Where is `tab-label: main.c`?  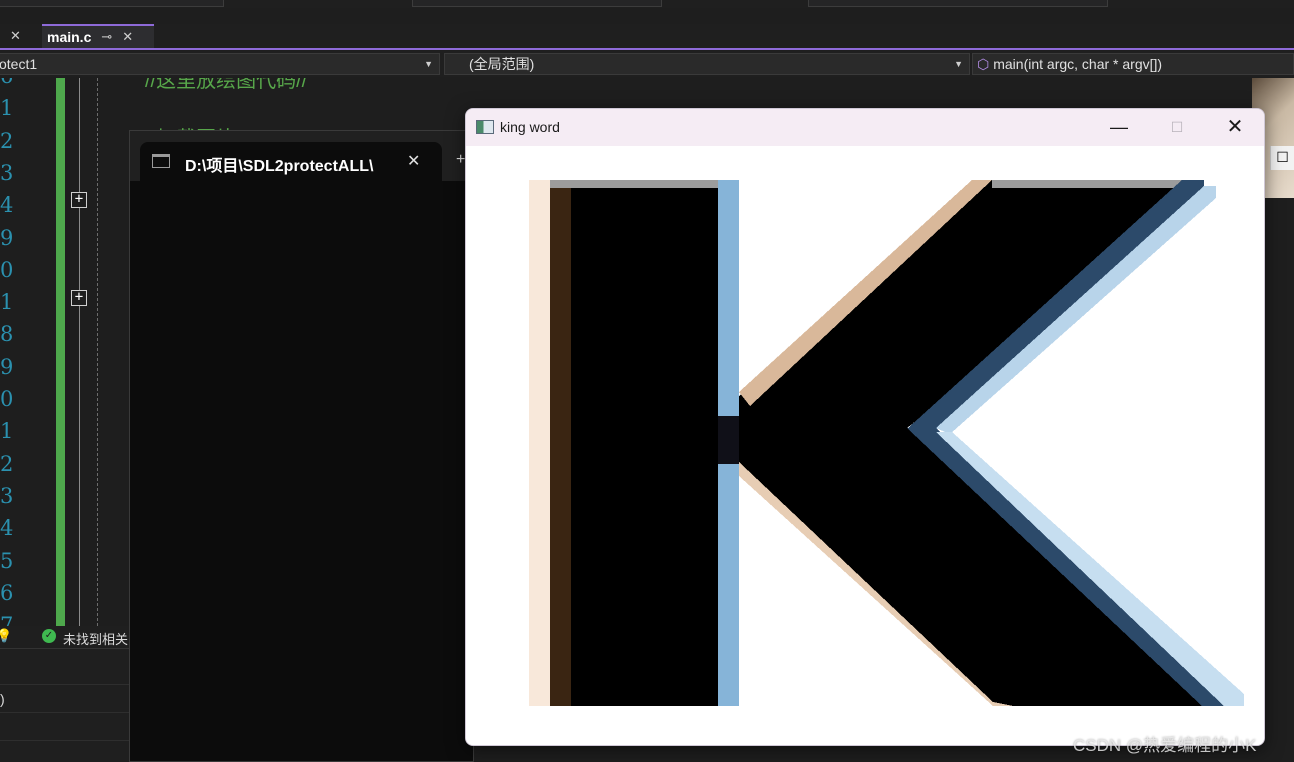
tab-label: main.c is located at coordinates (69, 37).